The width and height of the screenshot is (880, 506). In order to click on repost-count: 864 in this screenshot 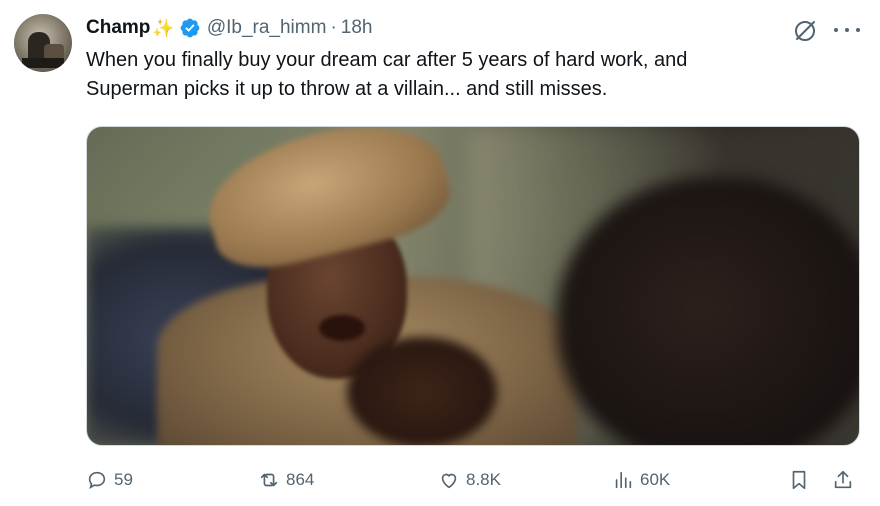, I will do `click(300, 479)`.